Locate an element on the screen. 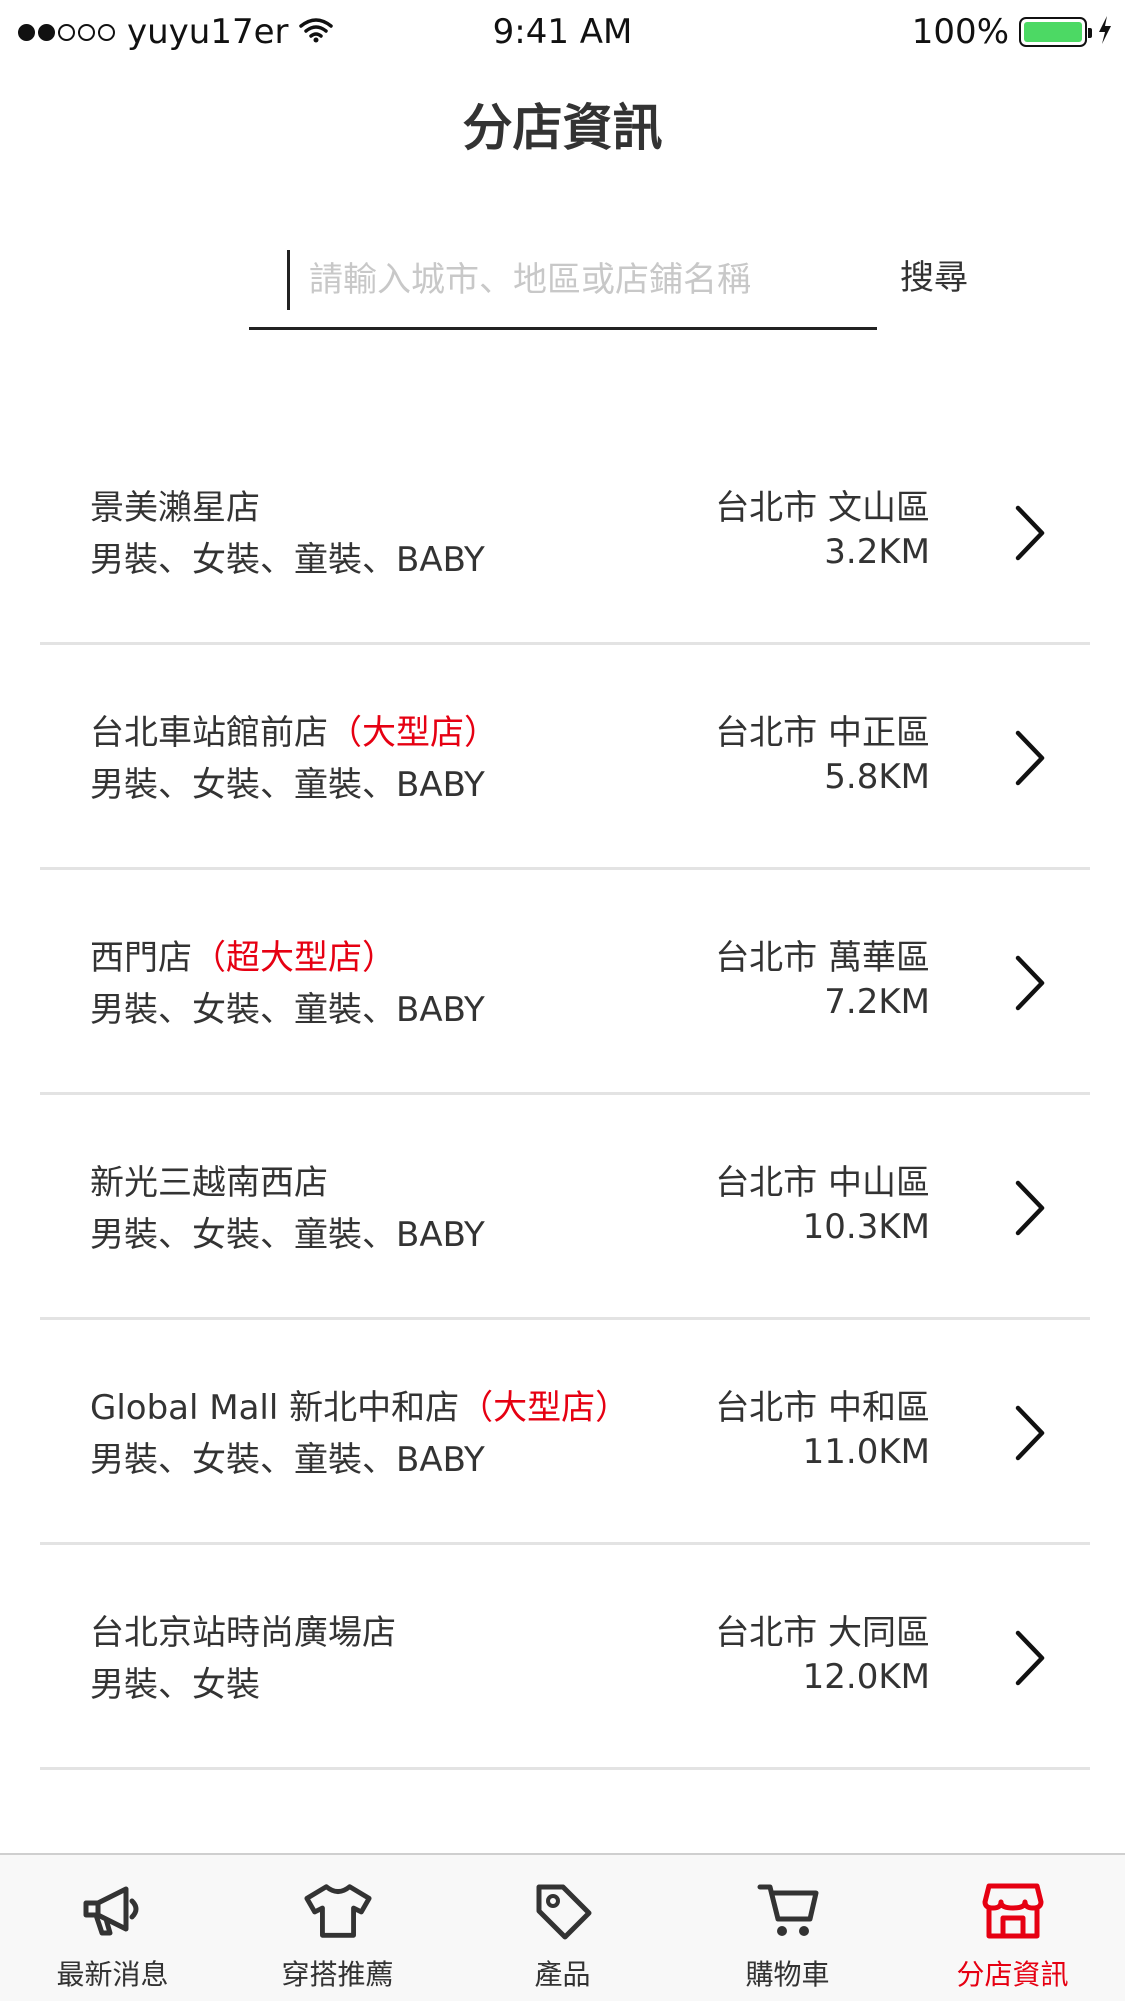 The image size is (1125, 2001). store-icon is located at coordinates (1013, 1911).